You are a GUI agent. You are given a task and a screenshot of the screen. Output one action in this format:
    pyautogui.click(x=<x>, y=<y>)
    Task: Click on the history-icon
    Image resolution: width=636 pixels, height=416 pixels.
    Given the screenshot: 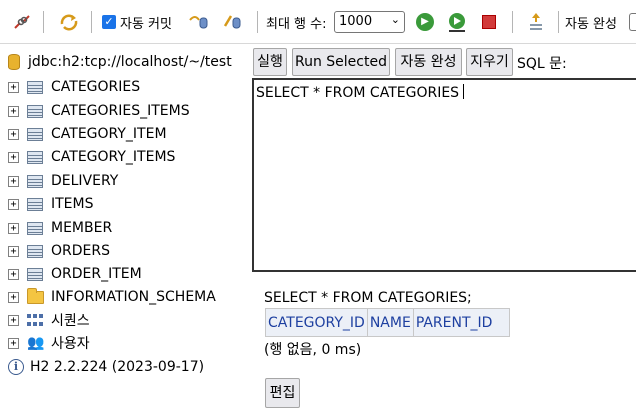 What is the action you would take?
    pyautogui.click(x=536, y=22)
    